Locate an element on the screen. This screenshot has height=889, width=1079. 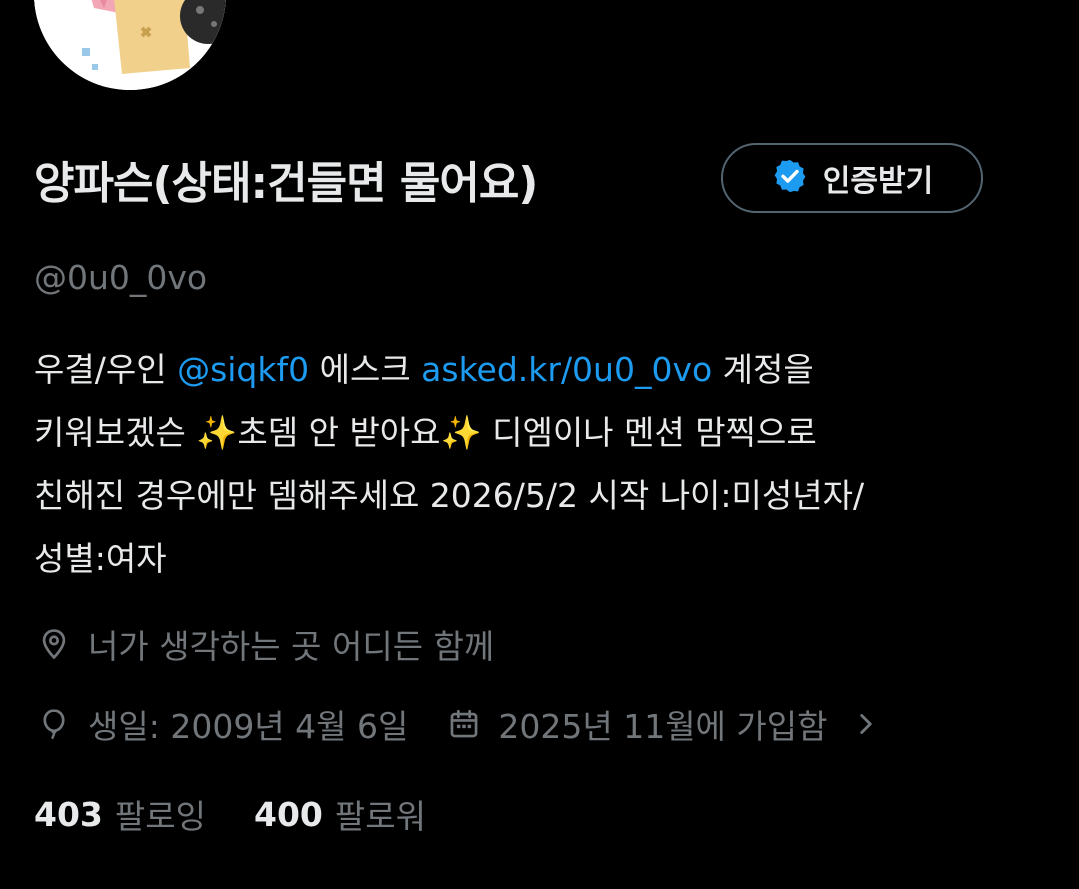
bio-line-1: 우결/우인 @siqkf0 에스크 asked.kr/0u0_0vo 계정을 is located at coordinates (539, 369).